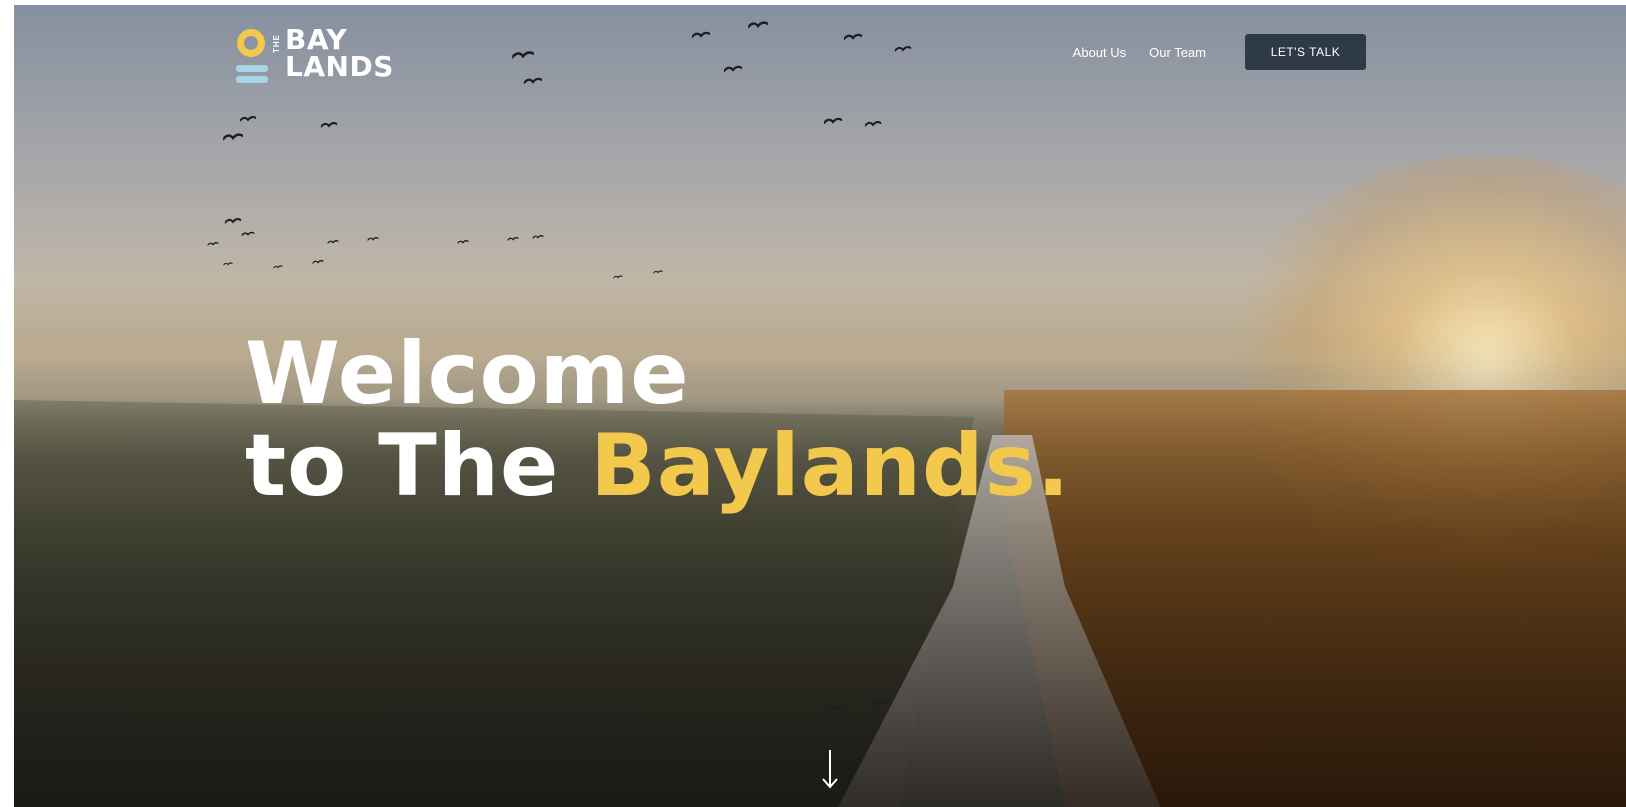  I want to click on logo-word-bay: BAY, so click(316, 39).